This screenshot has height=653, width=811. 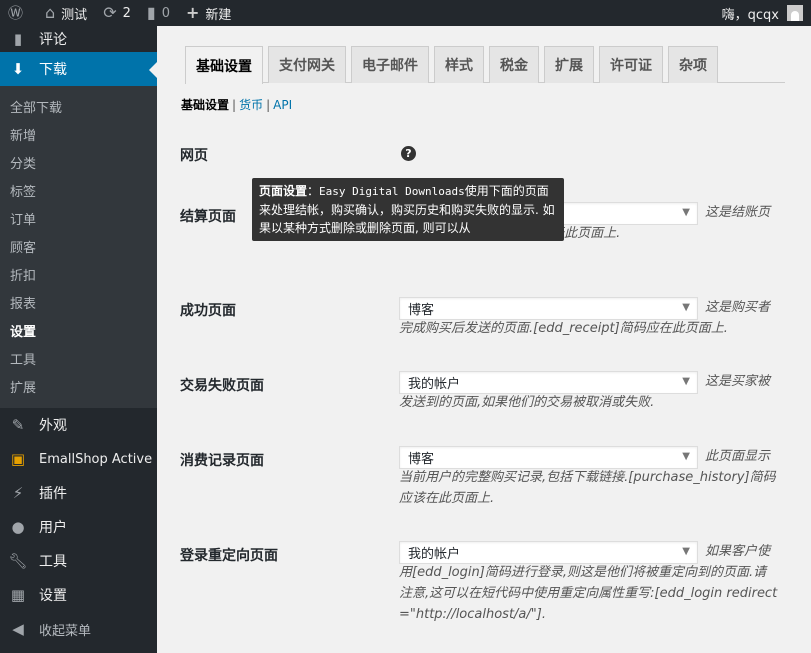 I want to click on downloads-submenu: 全部下载 新增 分类 标签 订单 顾客 折扣 报表 设置 工具 扩展, so click(x=78, y=247).